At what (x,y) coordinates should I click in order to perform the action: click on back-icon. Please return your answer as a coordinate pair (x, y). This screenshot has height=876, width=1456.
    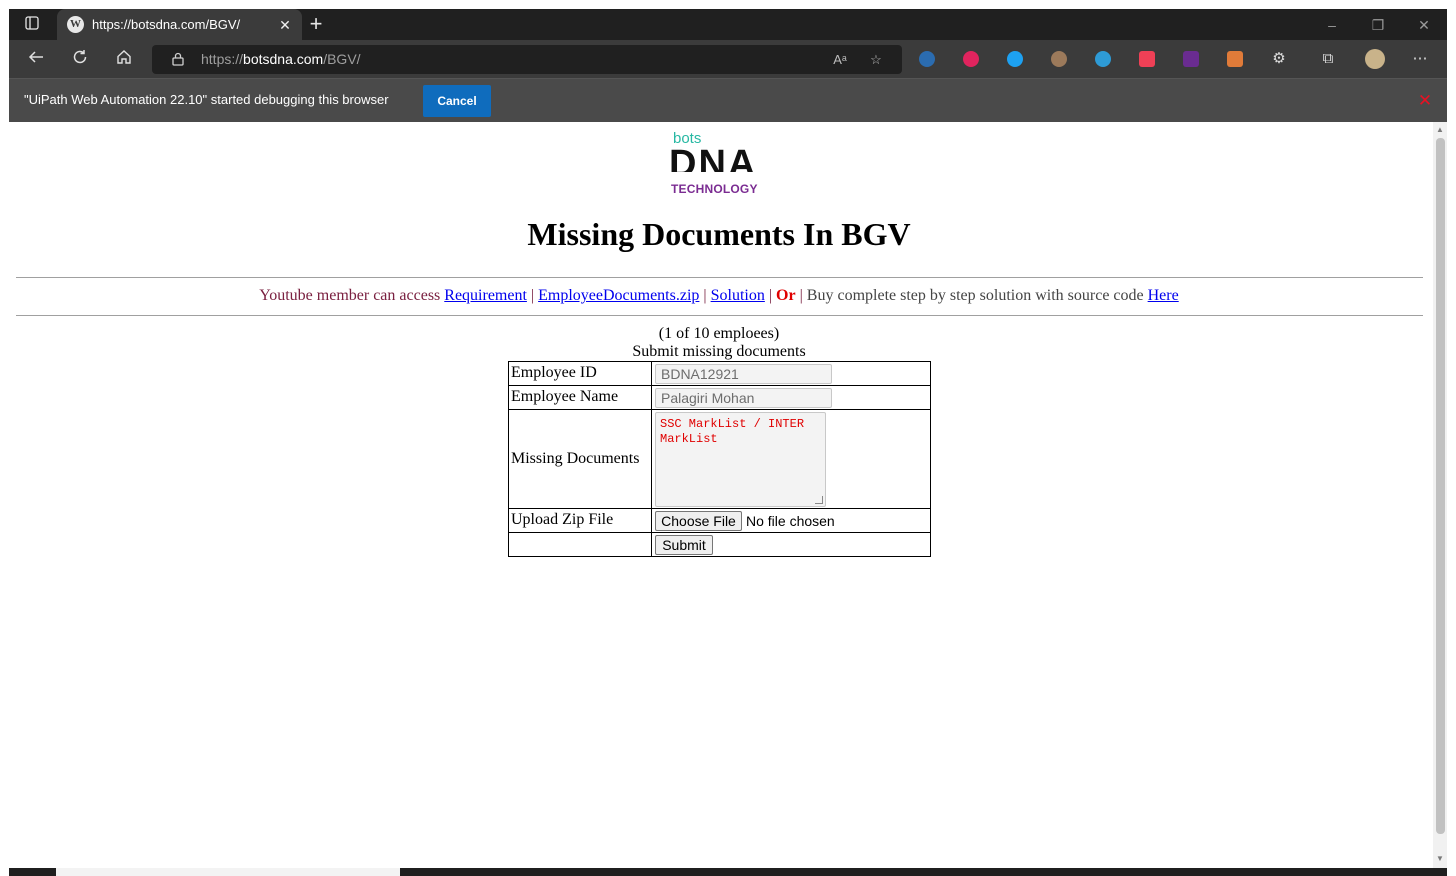
    Looking at the image, I should click on (36, 59).